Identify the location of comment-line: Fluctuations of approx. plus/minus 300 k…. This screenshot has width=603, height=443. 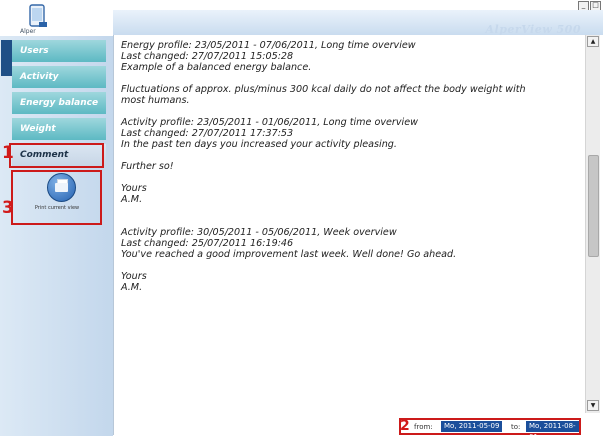
(323, 89).